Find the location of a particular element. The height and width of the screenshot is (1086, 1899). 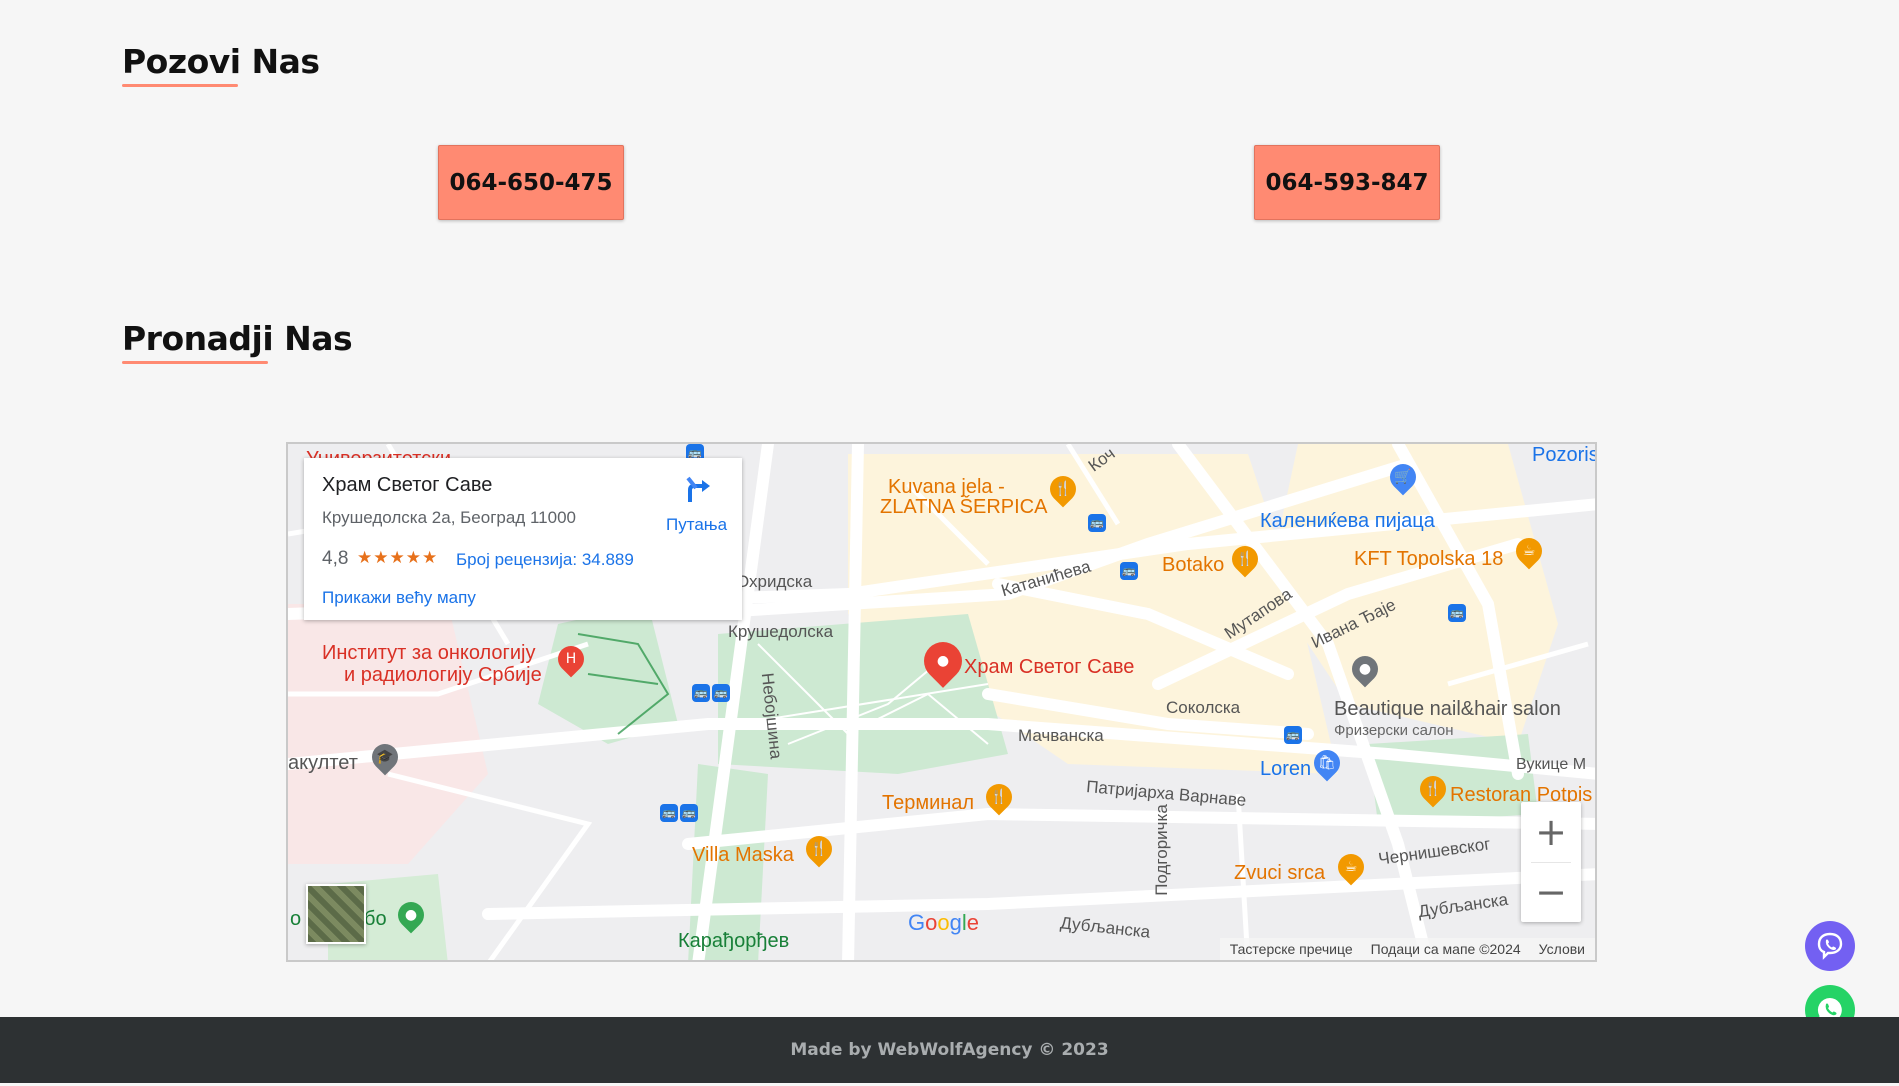

poi-label: и радиологију Србије is located at coordinates (443, 675).